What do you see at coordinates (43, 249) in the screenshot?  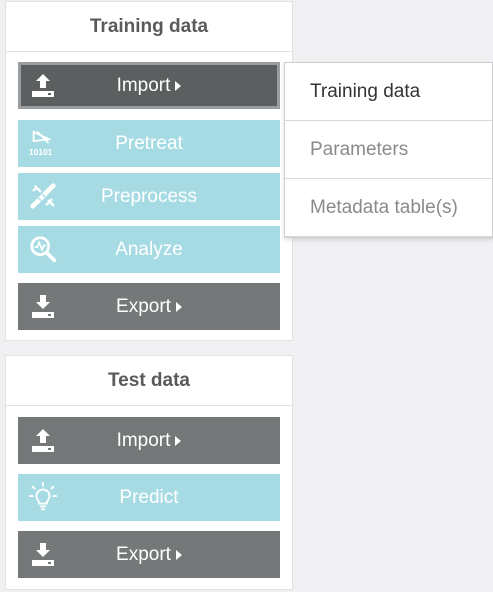 I see `analyze-icon` at bounding box center [43, 249].